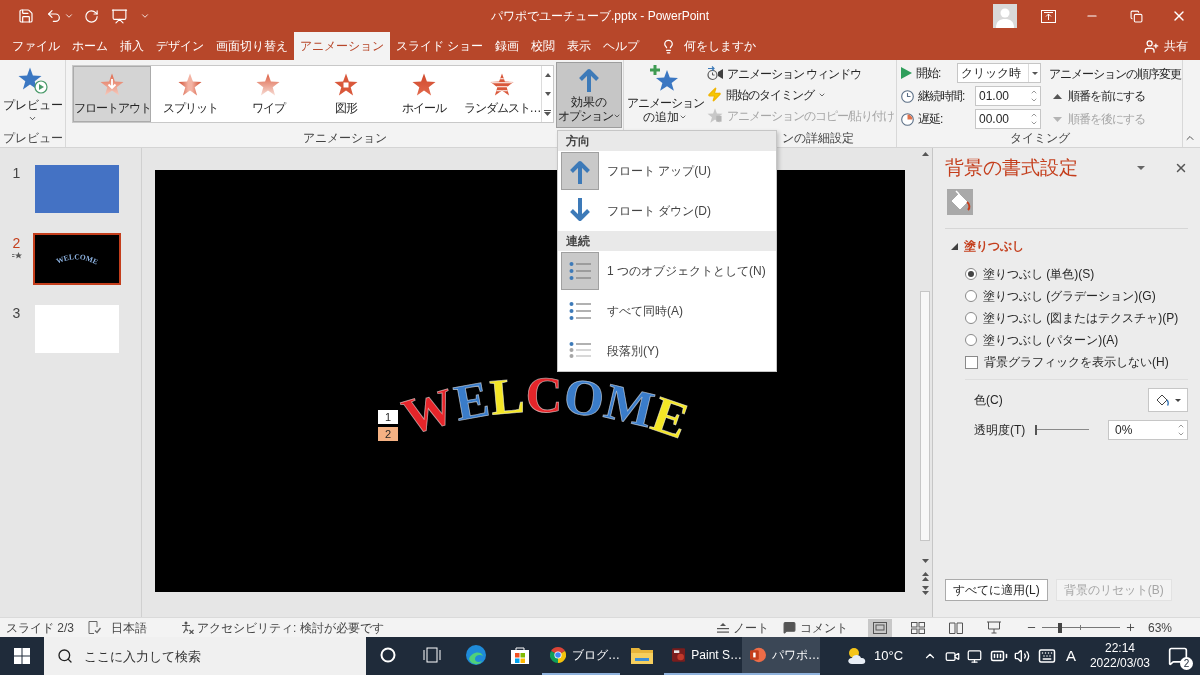 The image size is (1200, 675). Describe the element at coordinates (667, 171) in the screenshot. I see `menu-item: フロート アップ(U)` at that location.